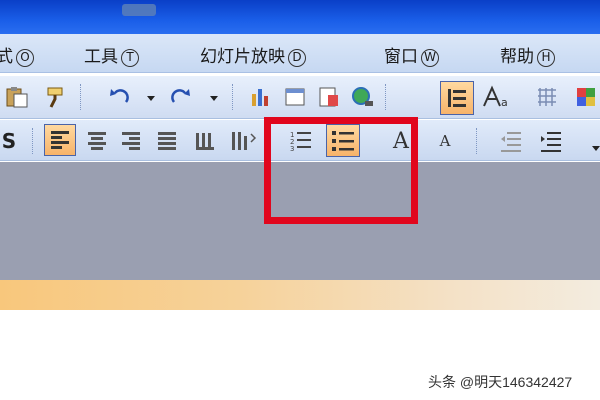 Image resolution: width=600 pixels, height=400 pixels. Describe the element at coordinates (119, 97) in the screenshot. I see `undo-icon` at that location.